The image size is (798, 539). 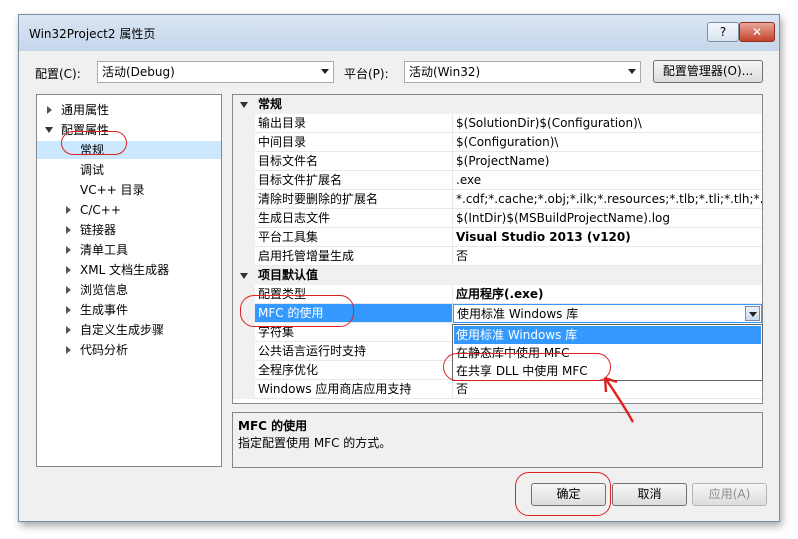 What do you see at coordinates (122, 330) in the screenshot?
I see `tree-item-label: 自定义生成步骤` at bounding box center [122, 330].